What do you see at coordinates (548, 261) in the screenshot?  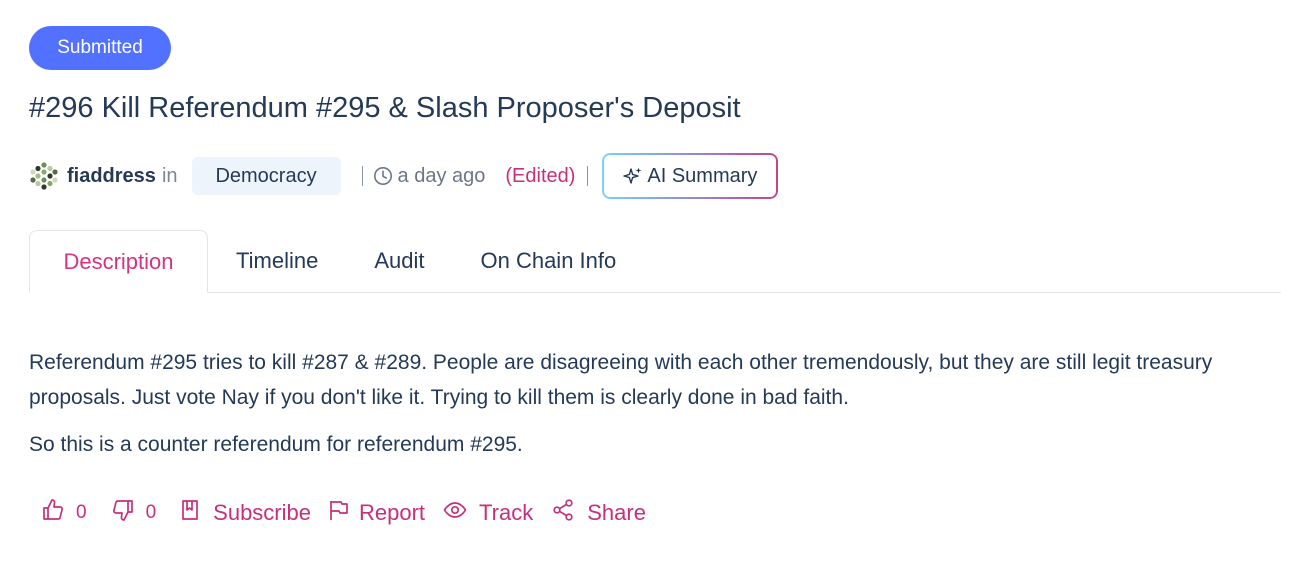 I see `tab-on-chain-info: On Chain Info` at bounding box center [548, 261].